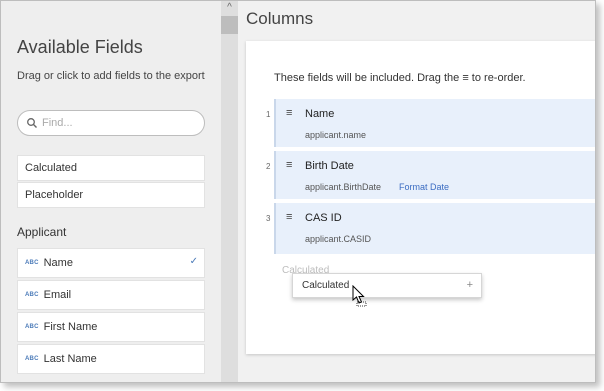 The width and height of the screenshot is (604, 391). What do you see at coordinates (326, 285) in the screenshot?
I see `dragged-field-label: Calculated` at bounding box center [326, 285].